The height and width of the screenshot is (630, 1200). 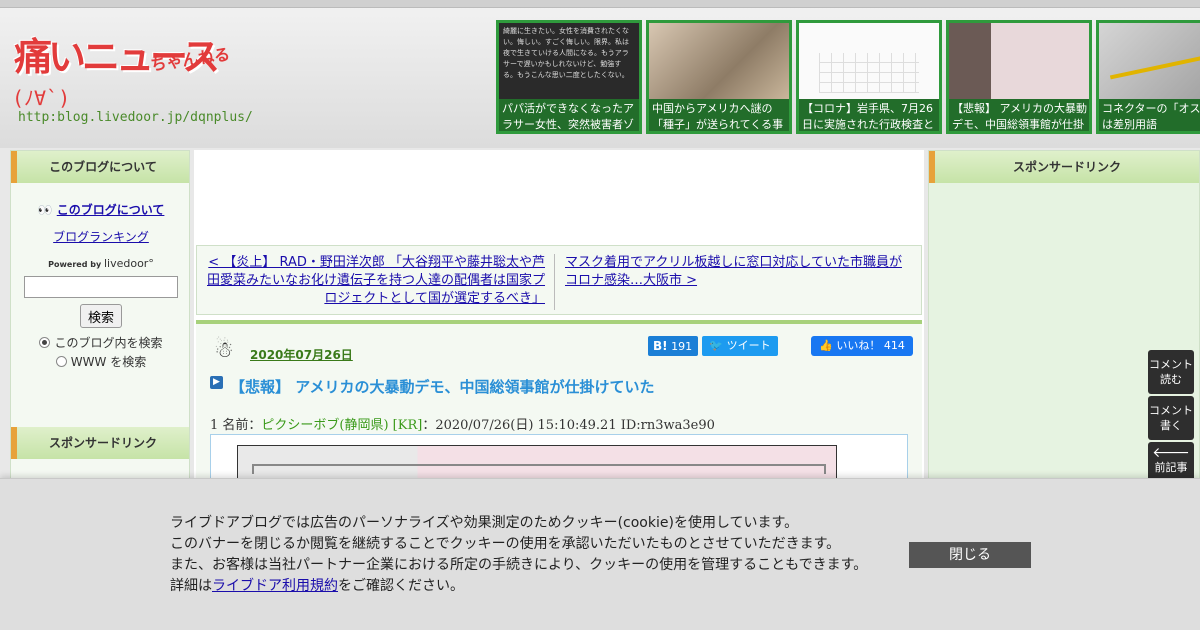 I want to click on top-strip, so click(x=600, y=4).